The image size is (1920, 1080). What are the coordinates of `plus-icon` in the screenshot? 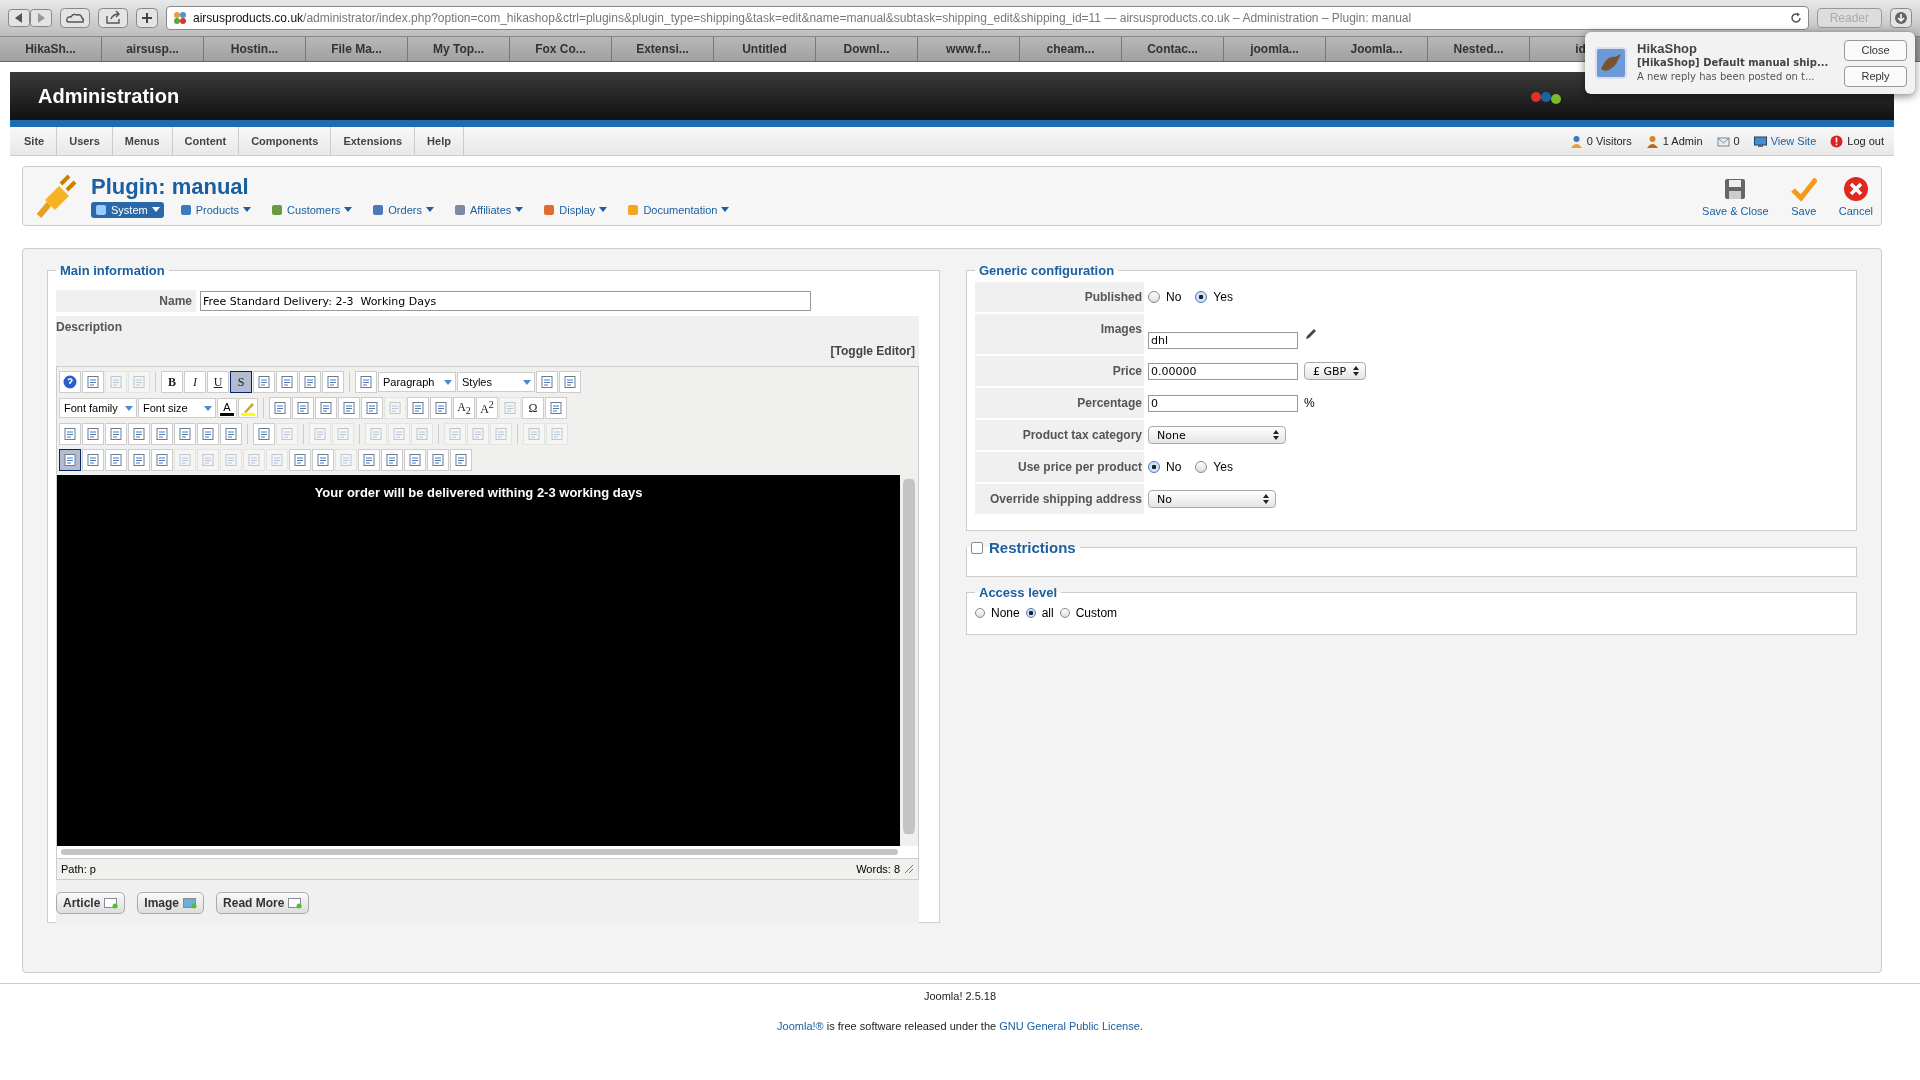 It's located at (147, 18).